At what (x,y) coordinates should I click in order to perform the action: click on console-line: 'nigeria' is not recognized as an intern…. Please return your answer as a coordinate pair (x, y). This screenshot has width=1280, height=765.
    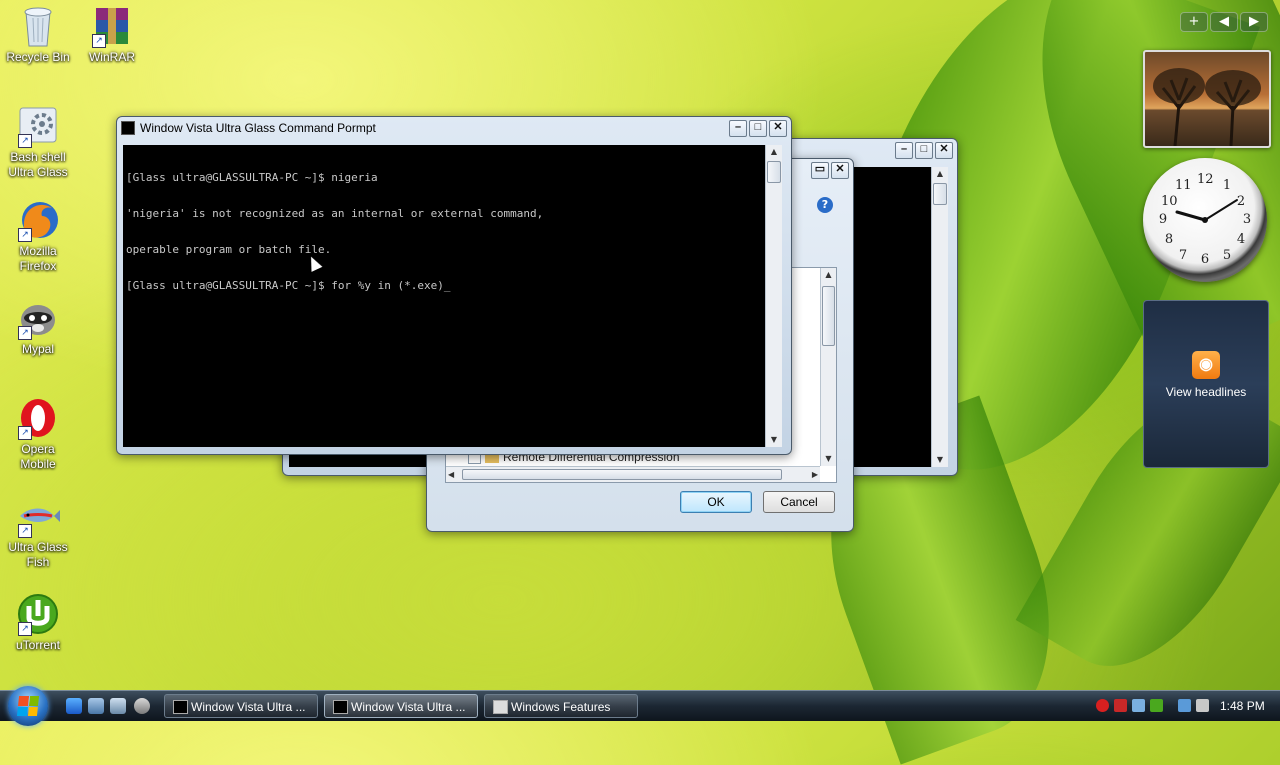
    Looking at the image, I should click on (335, 213).